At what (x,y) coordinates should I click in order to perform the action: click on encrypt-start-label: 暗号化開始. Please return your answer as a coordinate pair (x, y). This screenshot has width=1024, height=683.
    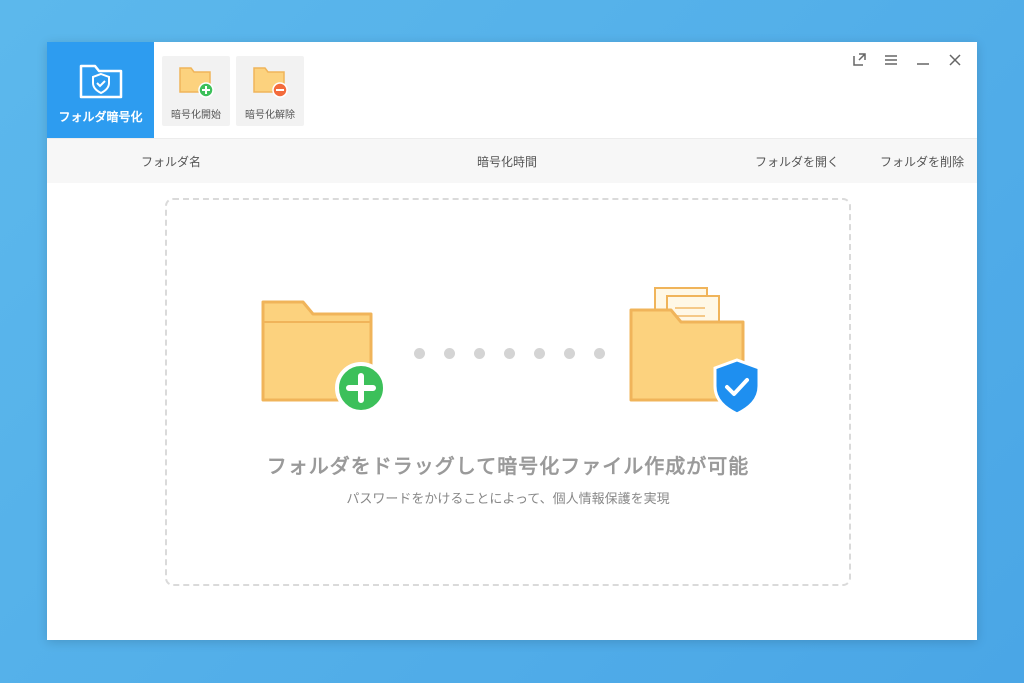
    Looking at the image, I should click on (196, 115).